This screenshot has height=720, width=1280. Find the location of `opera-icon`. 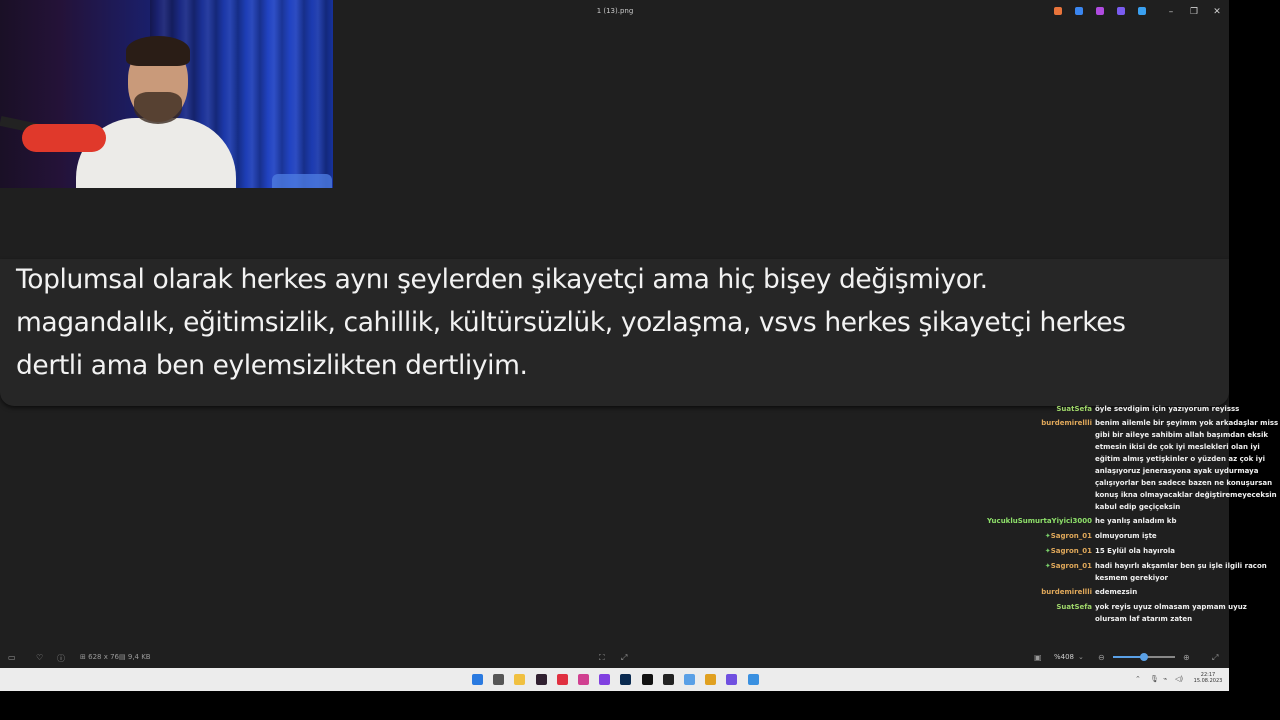

opera-icon is located at coordinates (562, 679).